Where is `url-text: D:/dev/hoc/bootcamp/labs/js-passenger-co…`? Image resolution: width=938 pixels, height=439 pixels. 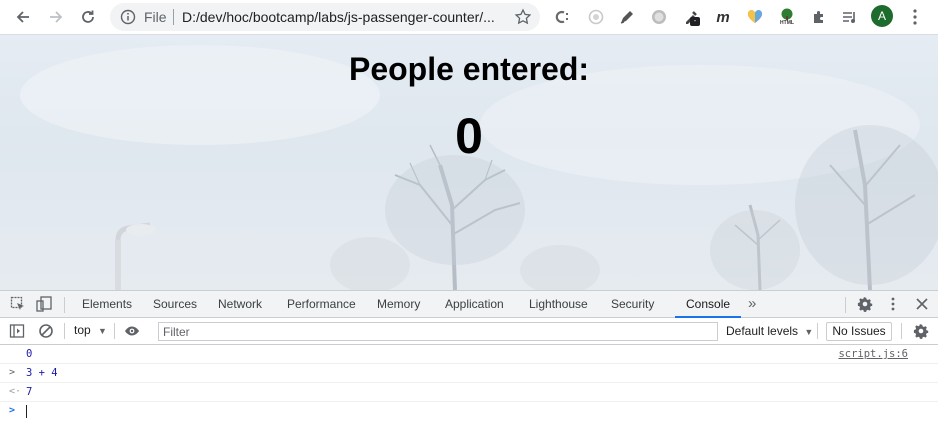
url-text: D:/dev/hoc/bootcamp/labs/js-passenger-co… is located at coordinates (343, 17).